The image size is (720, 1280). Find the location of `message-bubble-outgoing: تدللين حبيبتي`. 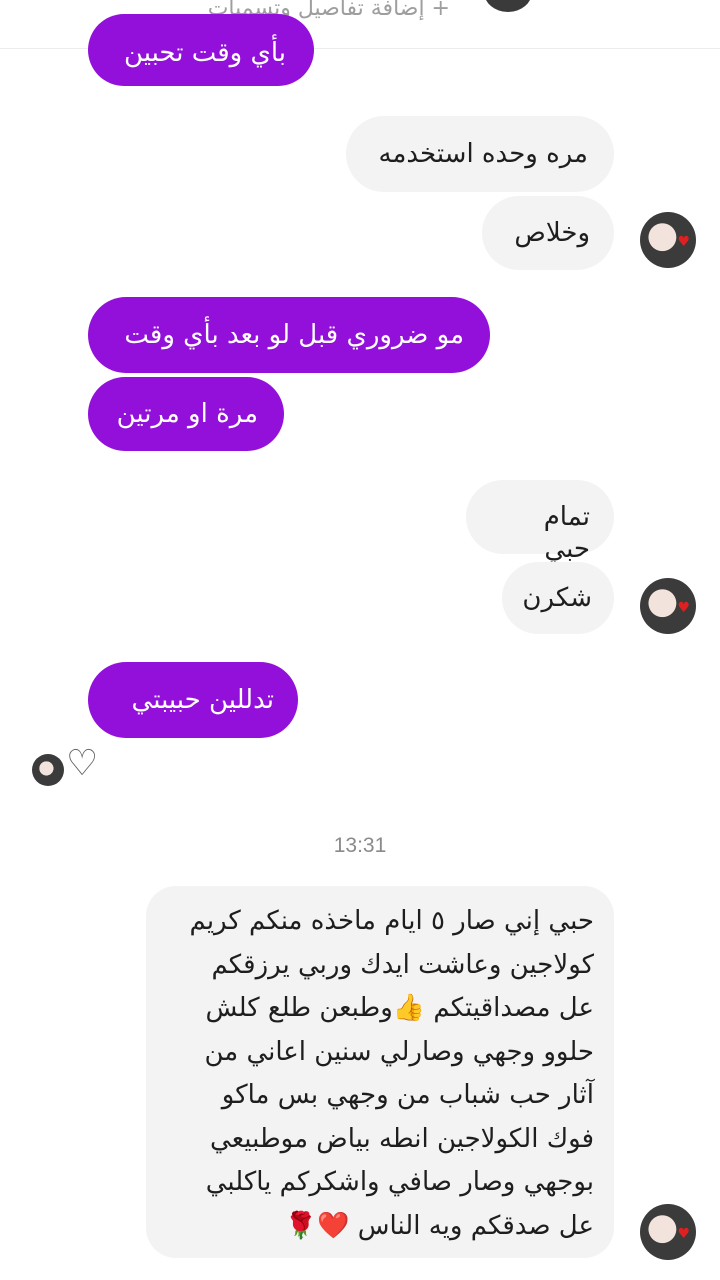

message-bubble-outgoing: تدللين حبيبتي is located at coordinates (193, 700).